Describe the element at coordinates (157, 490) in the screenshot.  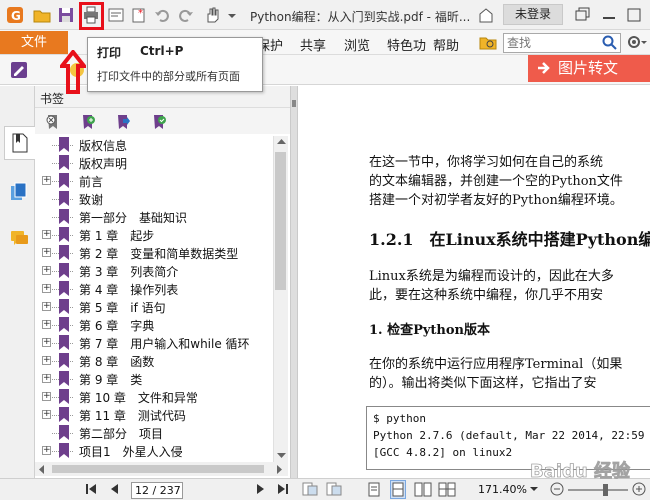
I see `page-number-field: 12 / 237` at that location.